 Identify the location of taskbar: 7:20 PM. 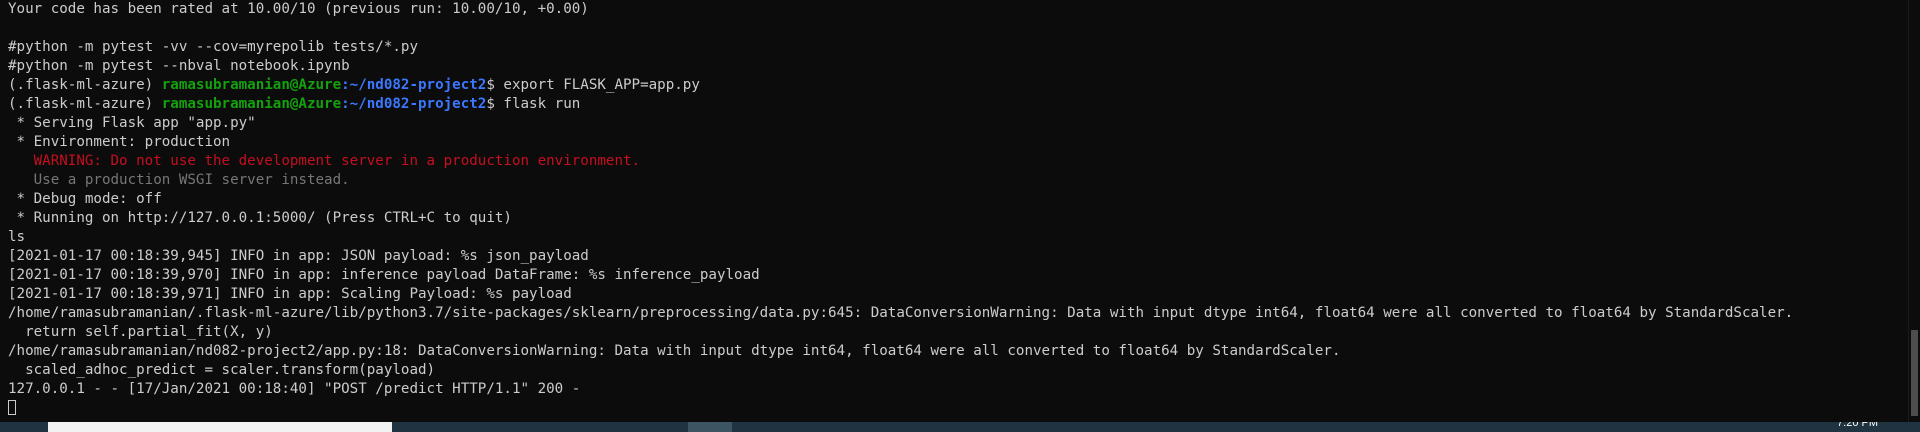
(960, 427).